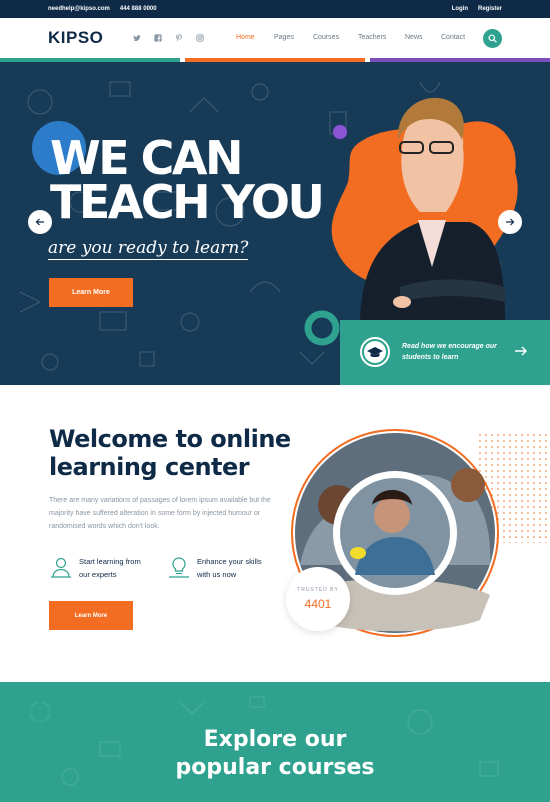  I want to click on account-links: Login Register, so click(477, 9).